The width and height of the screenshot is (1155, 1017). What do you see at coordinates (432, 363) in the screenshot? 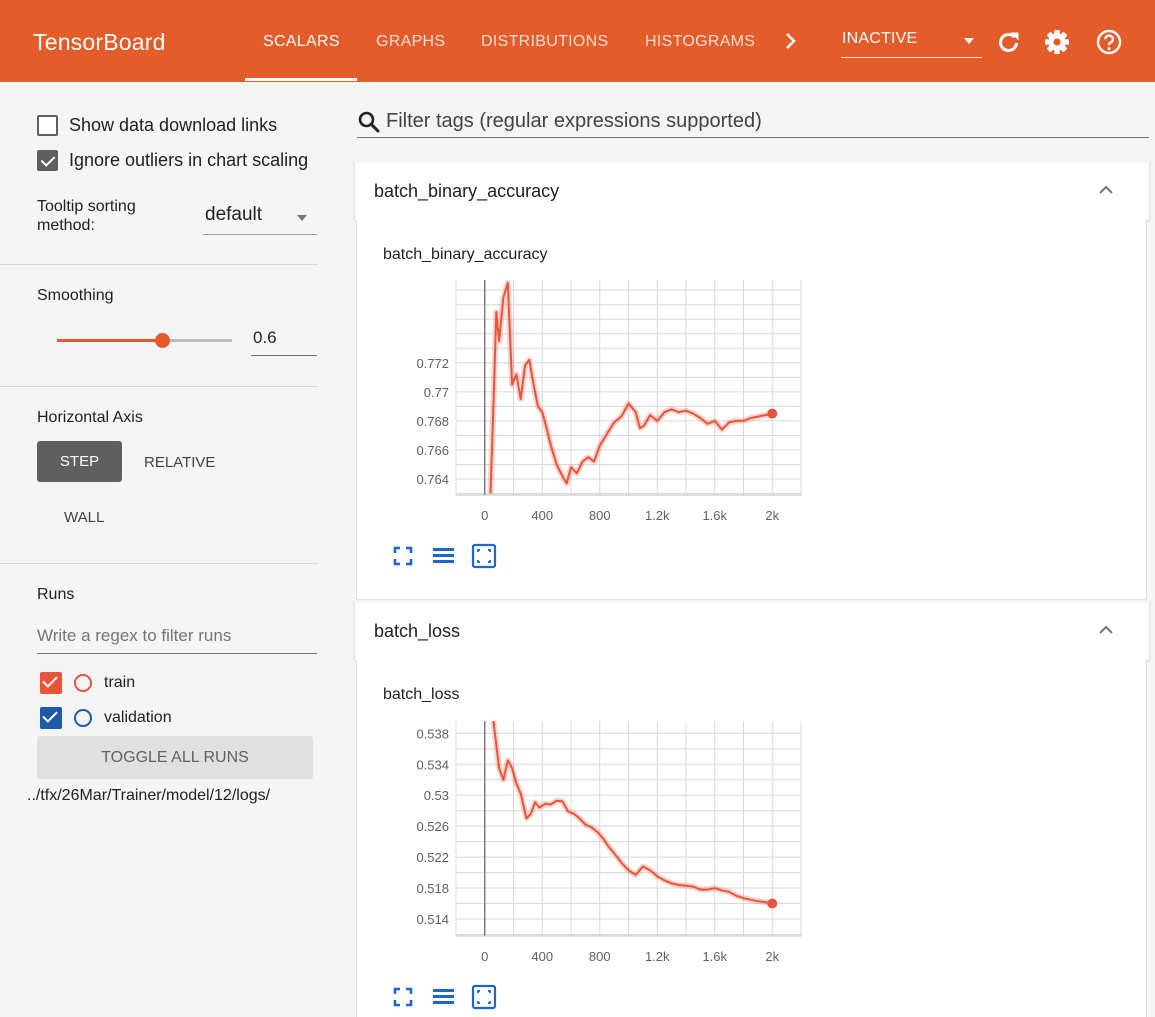
I see `y-tick-label: 0.772` at bounding box center [432, 363].